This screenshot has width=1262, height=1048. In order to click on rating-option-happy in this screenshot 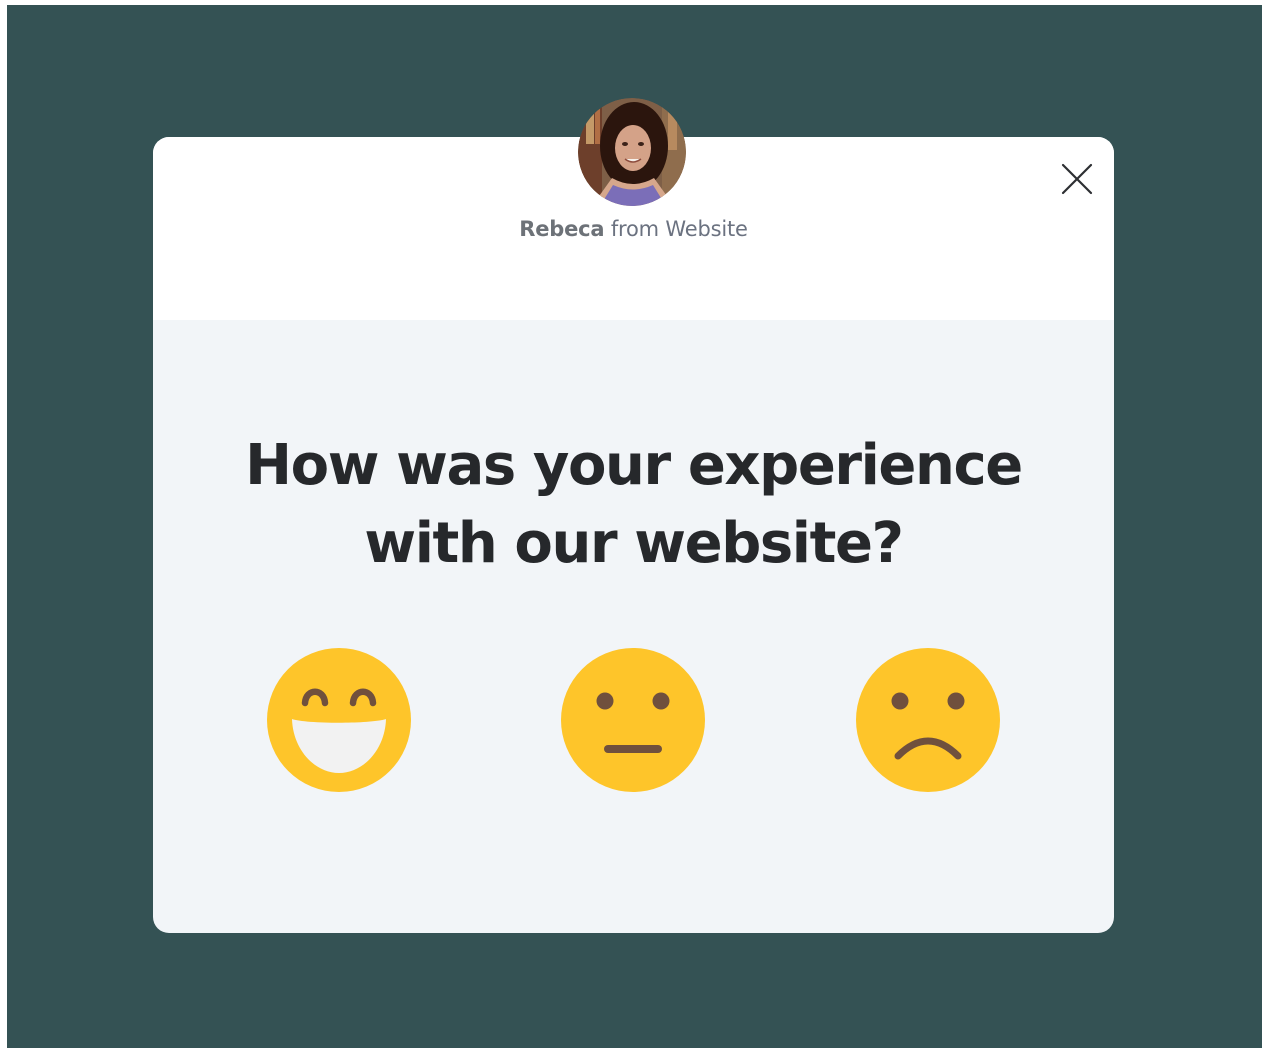, I will do `click(339, 720)`.